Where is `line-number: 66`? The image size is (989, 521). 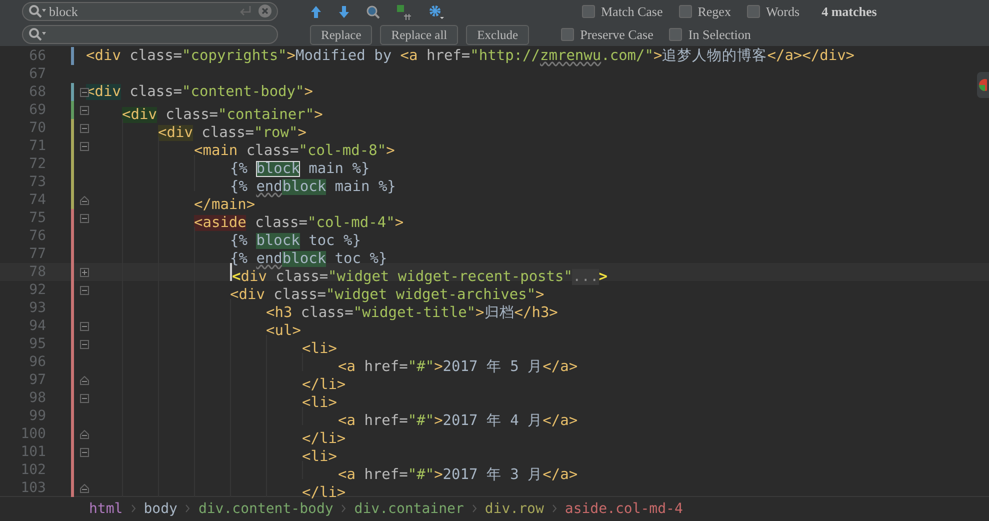 line-number: 66 is located at coordinates (37, 56).